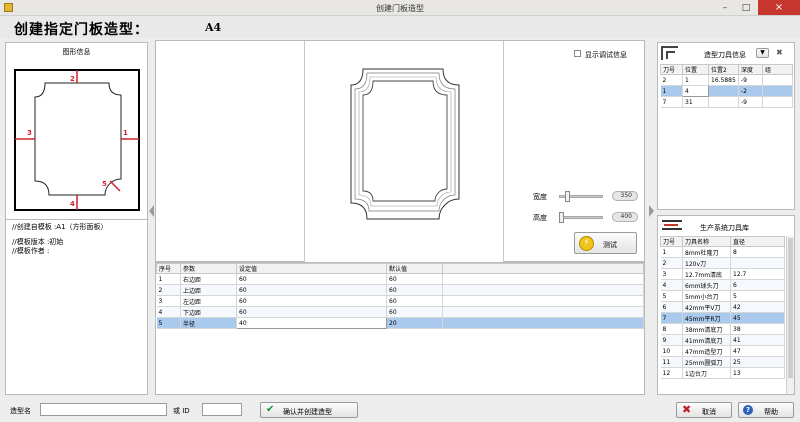  I want to click on table-row: 3 左边距 60 60, so click(400, 301).